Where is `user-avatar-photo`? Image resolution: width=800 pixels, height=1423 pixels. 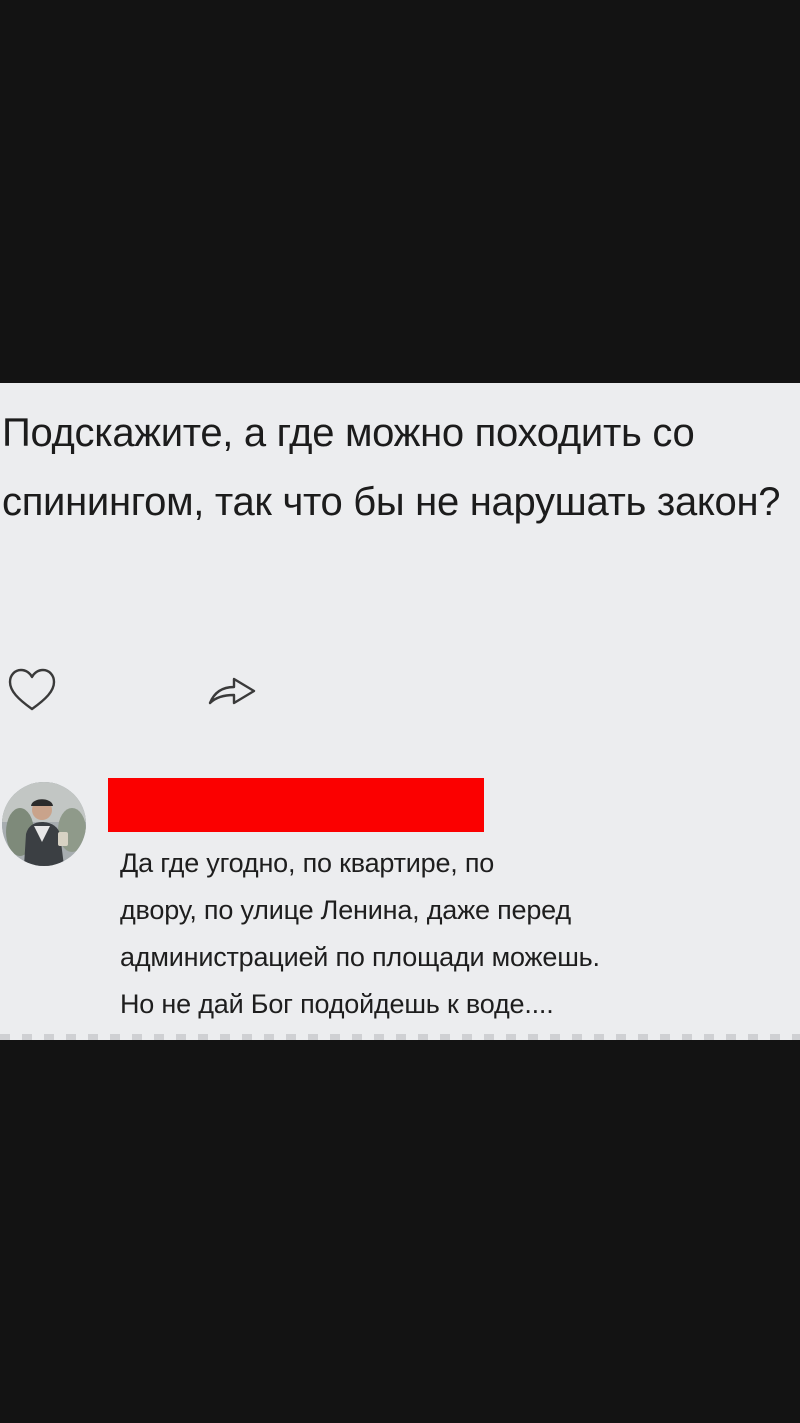
user-avatar-photo is located at coordinates (44, 824).